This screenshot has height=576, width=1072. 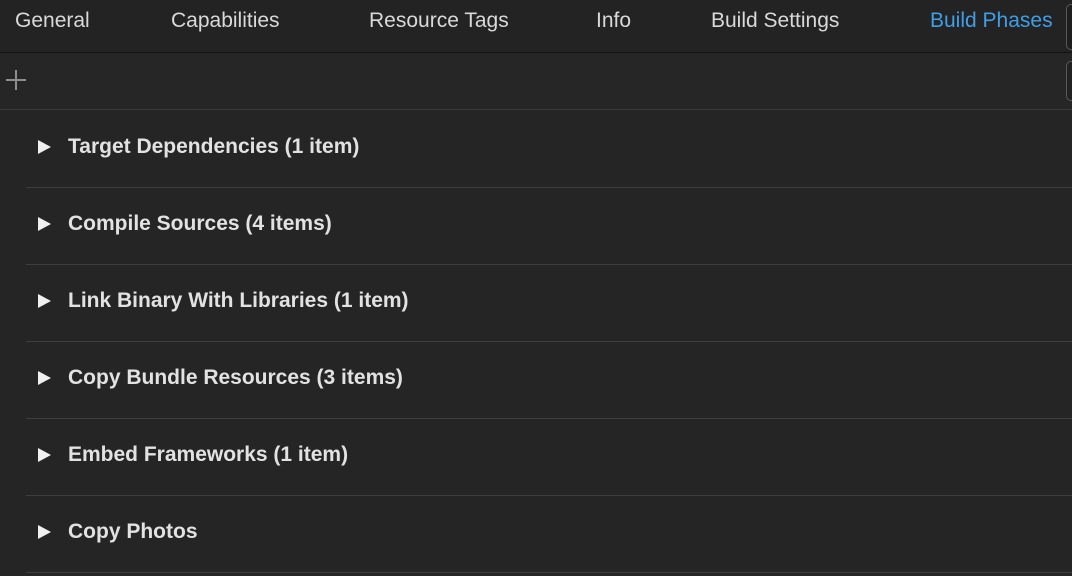 What do you see at coordinates (549, 149) in the screenshot?
I see `phase-target-dependencies: Target Dependencies (1 item)` at bounding box center [549, 149].